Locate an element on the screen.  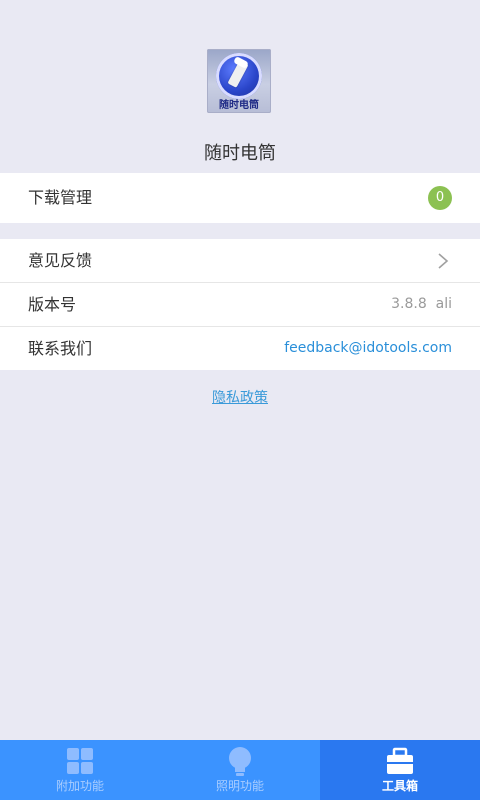
privacy-policy-link: 隐私政策 is located at coordinates (240, 397).